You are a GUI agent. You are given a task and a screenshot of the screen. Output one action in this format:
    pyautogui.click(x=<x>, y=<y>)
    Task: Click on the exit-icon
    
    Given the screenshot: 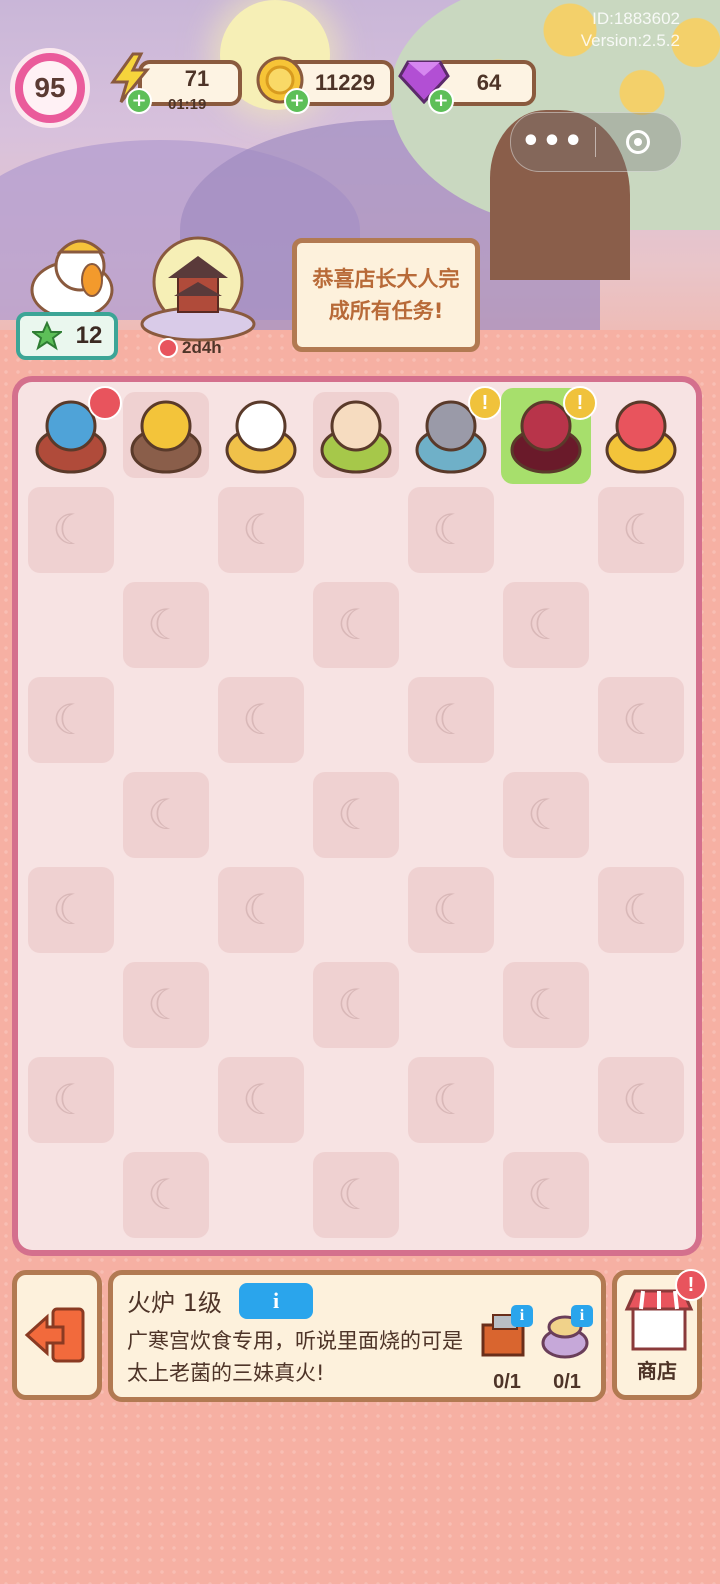 What is the action you would take?
    pyautogui.click(x=54, y=1335)
    